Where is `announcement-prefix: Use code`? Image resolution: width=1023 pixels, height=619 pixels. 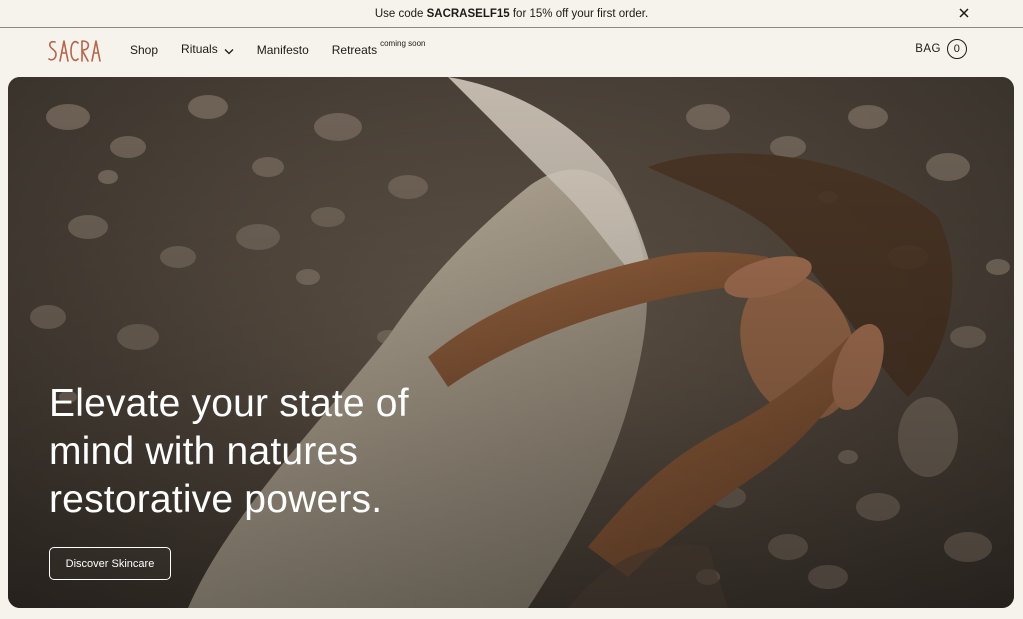 announcement-prefix: Use code is located at coordinates (400, 13).